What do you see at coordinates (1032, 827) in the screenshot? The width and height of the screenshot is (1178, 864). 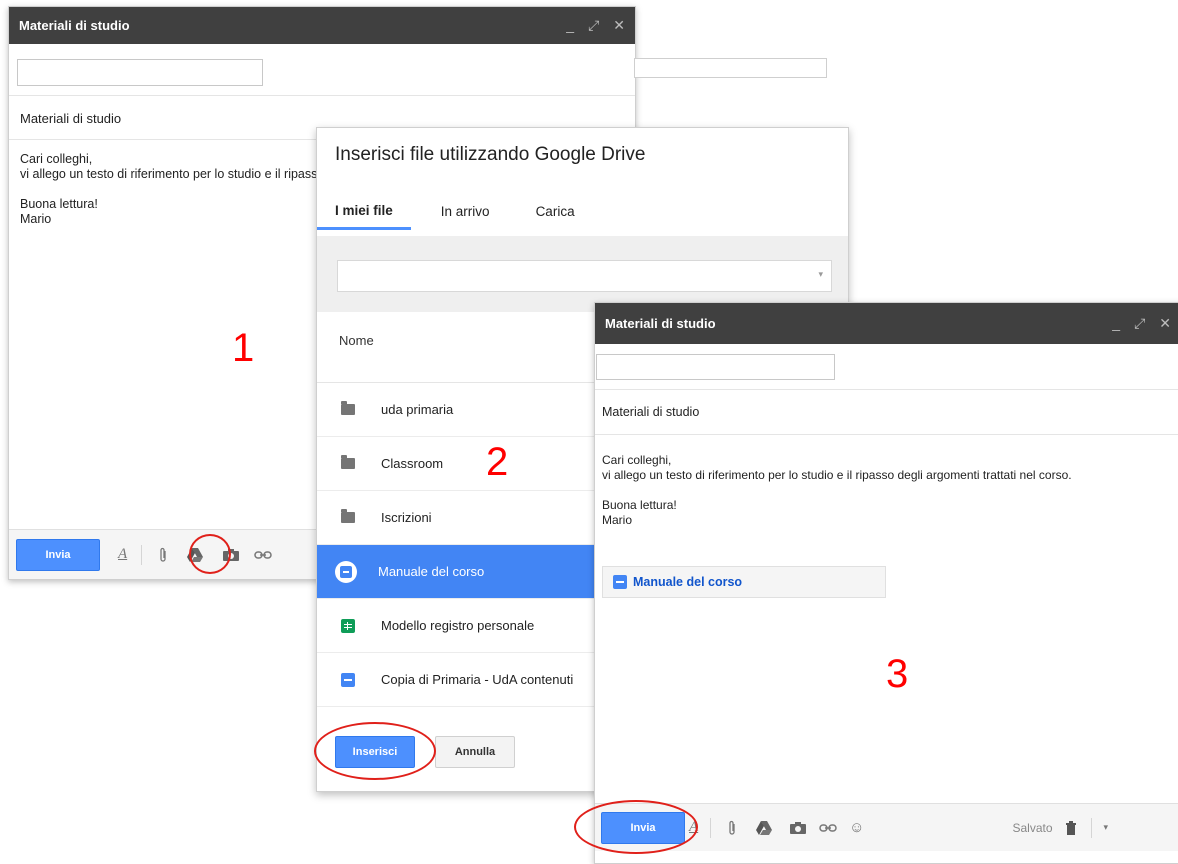 I see `saved-status: Salvato` at bounding box center [1032, 827].